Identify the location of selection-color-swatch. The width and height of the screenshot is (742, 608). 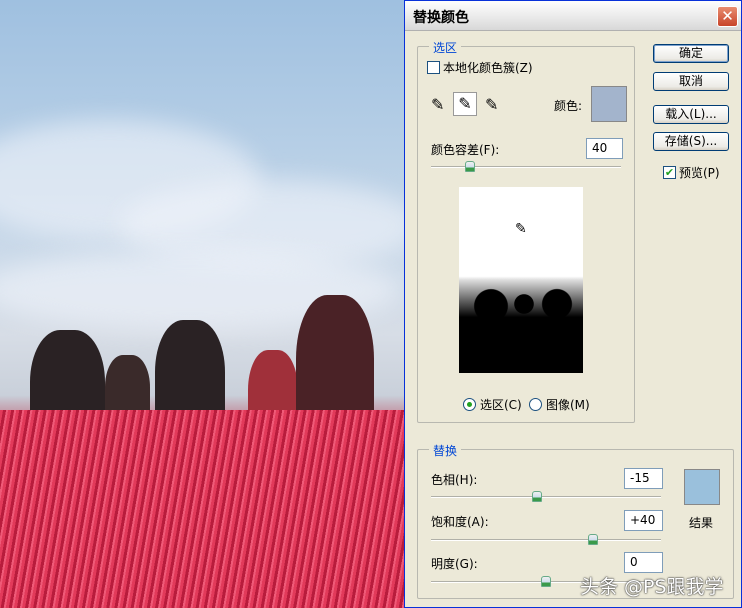
(609, 104).